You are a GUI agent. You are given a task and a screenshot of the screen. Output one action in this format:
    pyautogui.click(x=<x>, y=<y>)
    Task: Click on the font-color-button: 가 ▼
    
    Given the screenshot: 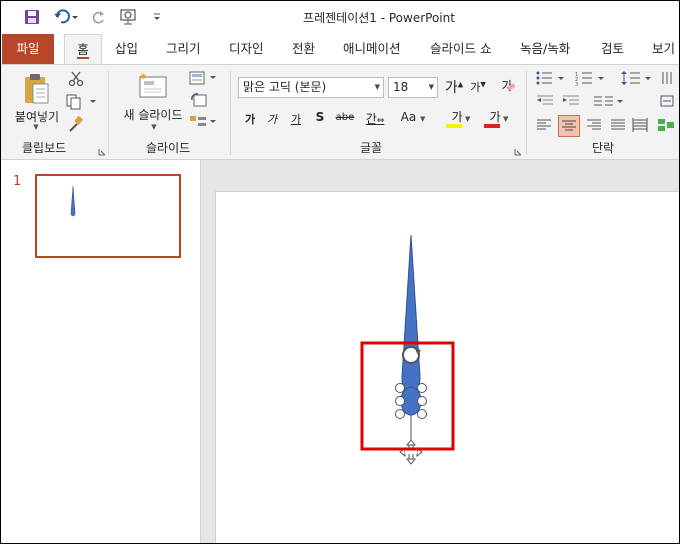 What is the action you would take?
    pyautogui.click(x=499, y=118)
    